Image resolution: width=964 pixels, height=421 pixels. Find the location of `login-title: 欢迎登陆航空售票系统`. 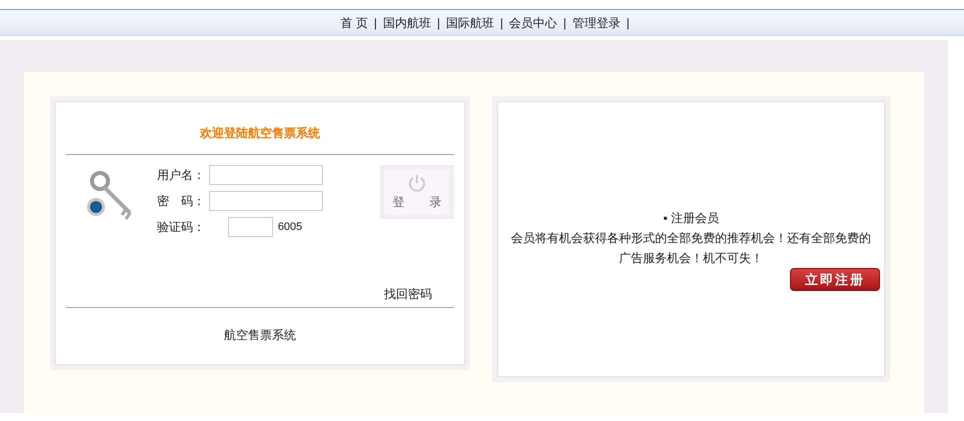

login-title: 欢迎登陆航空售票系统 is located at coordinates (260, 133).